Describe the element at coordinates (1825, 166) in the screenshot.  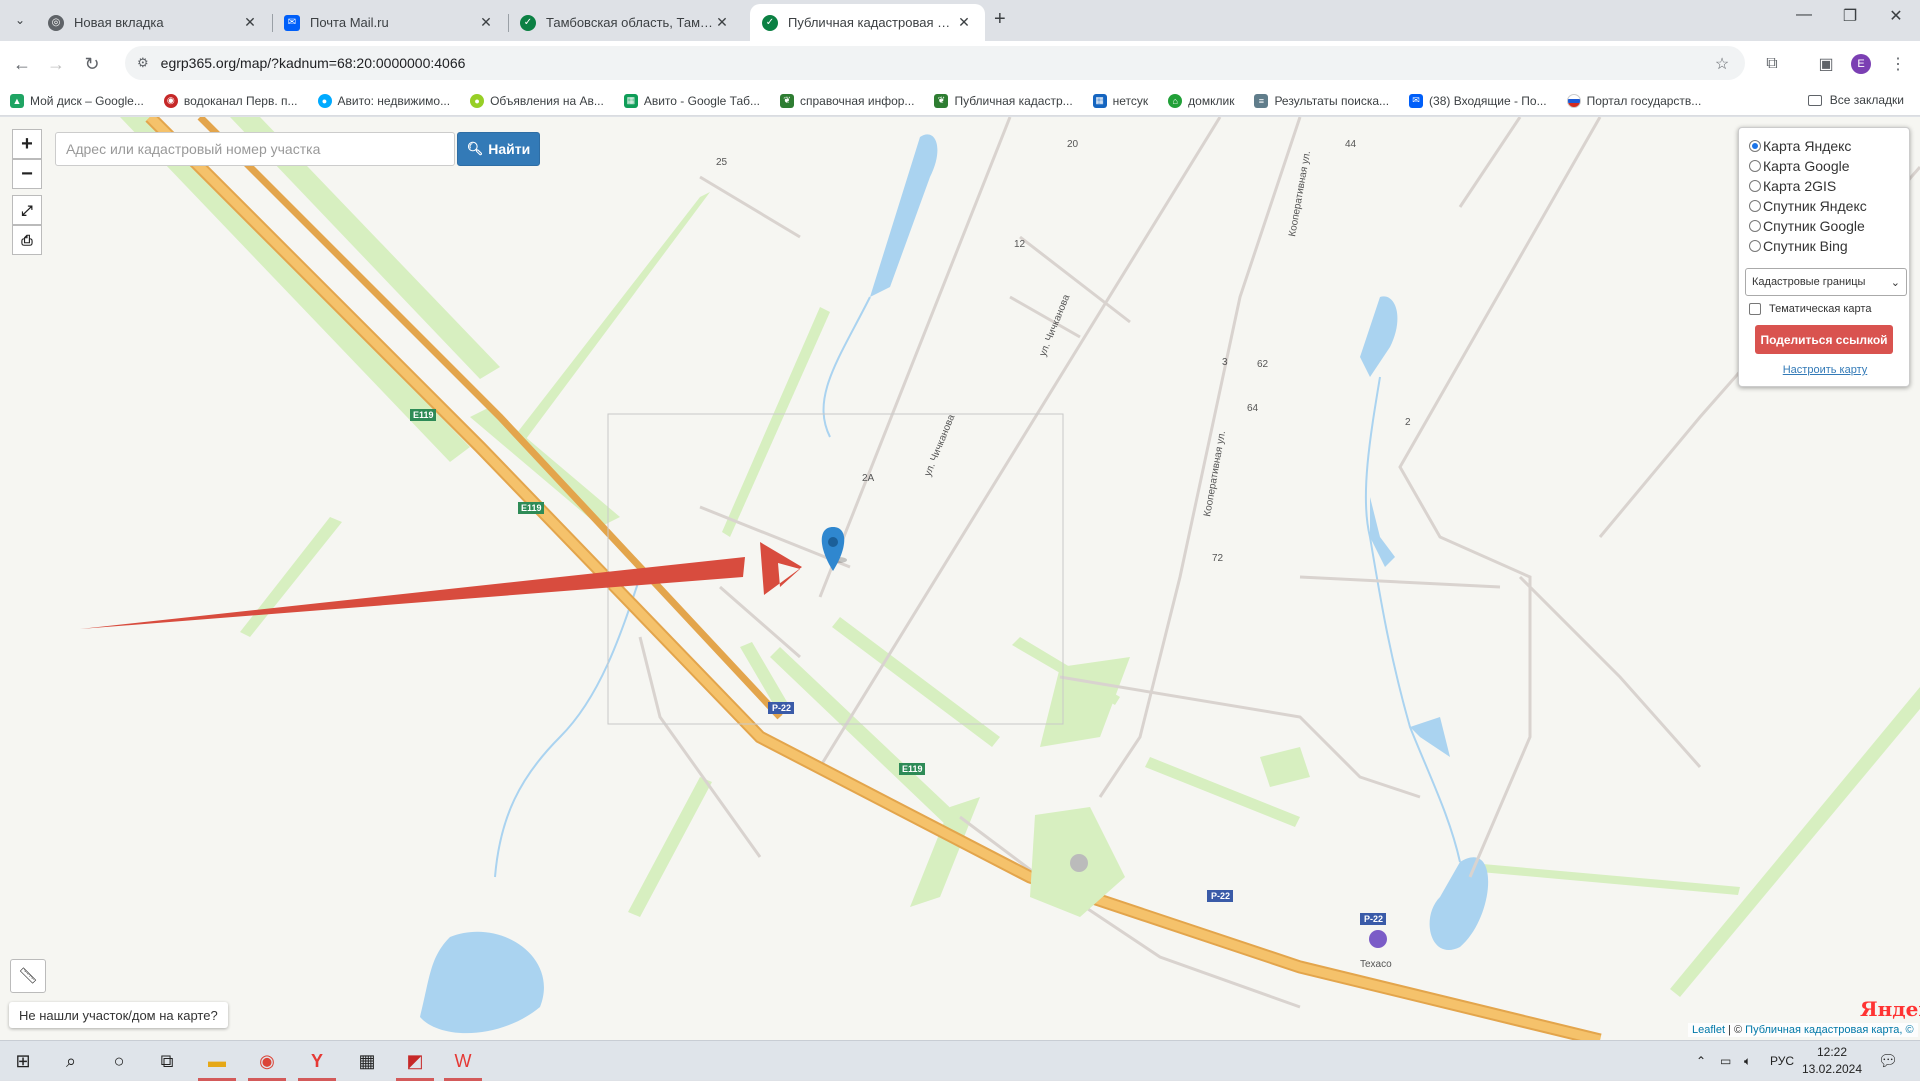
I see `layer-google-map: Карта Google` at that location.